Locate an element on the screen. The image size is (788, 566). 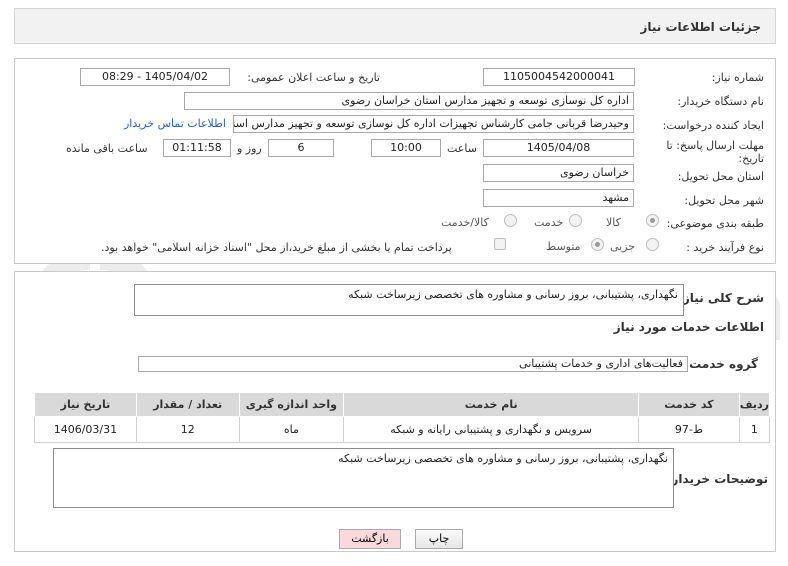
deadline-time-field: 10:00 is located at coordinates (406, 148).